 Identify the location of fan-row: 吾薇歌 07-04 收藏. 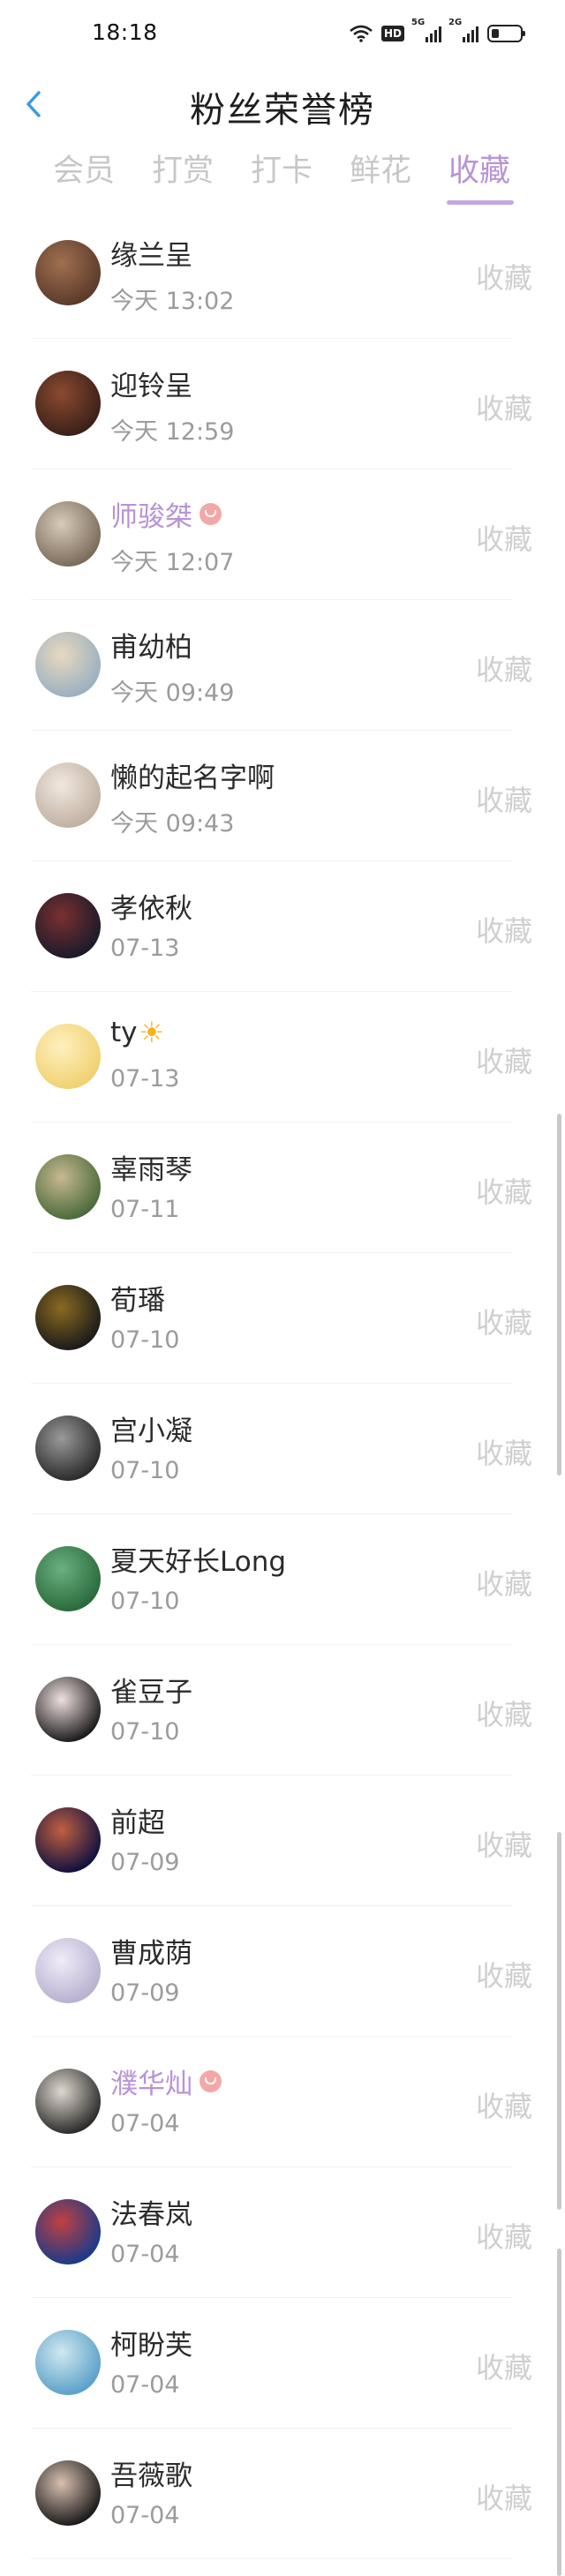
(282, 2494).